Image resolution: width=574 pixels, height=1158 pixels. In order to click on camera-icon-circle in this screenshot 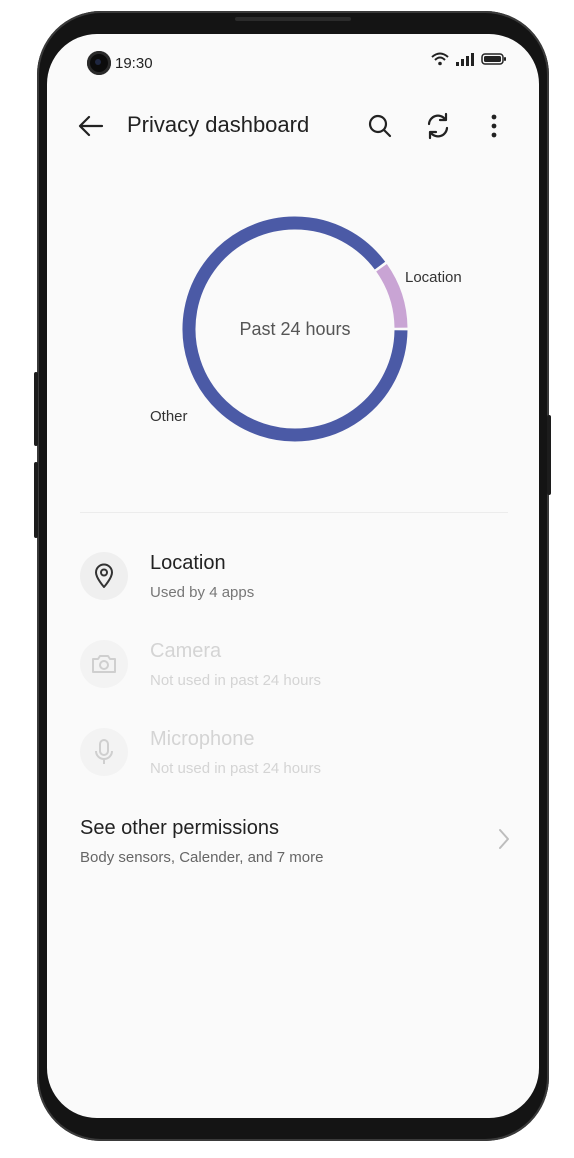, I will do `click(104, 664)`.